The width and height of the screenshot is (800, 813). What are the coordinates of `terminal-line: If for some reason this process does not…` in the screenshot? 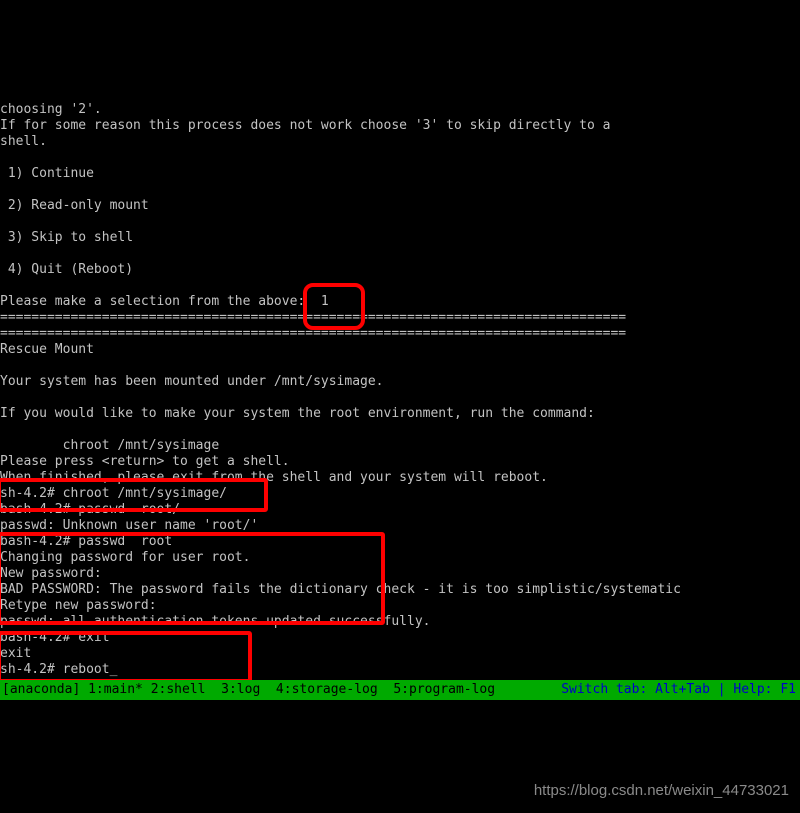 It's located at (305, 125).